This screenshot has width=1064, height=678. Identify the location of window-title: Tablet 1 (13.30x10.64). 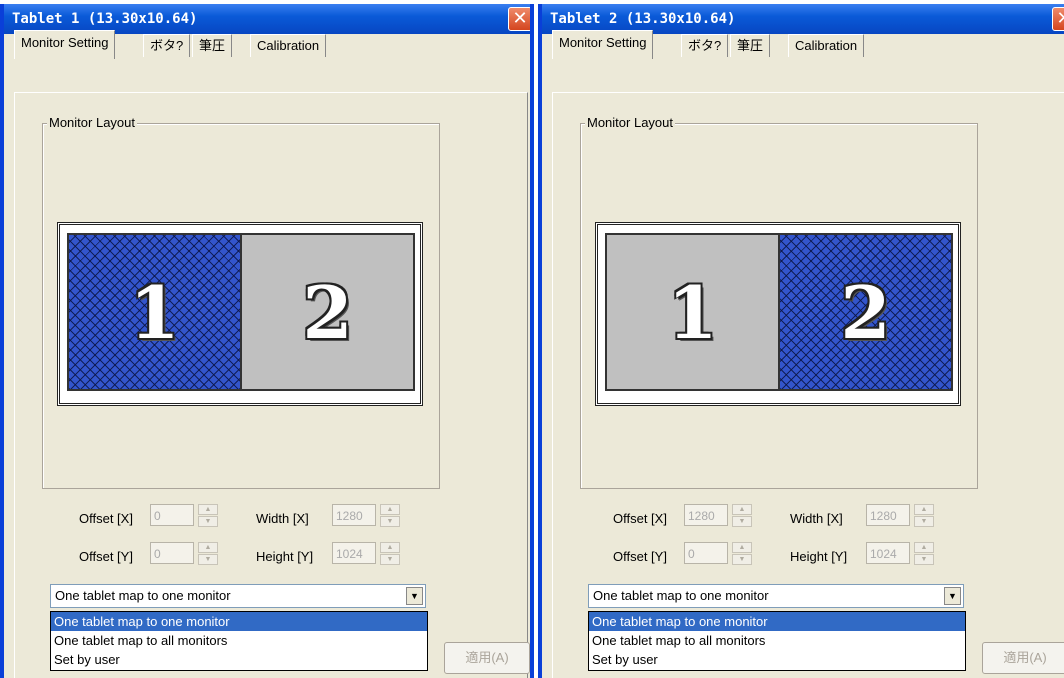
(105, 19).